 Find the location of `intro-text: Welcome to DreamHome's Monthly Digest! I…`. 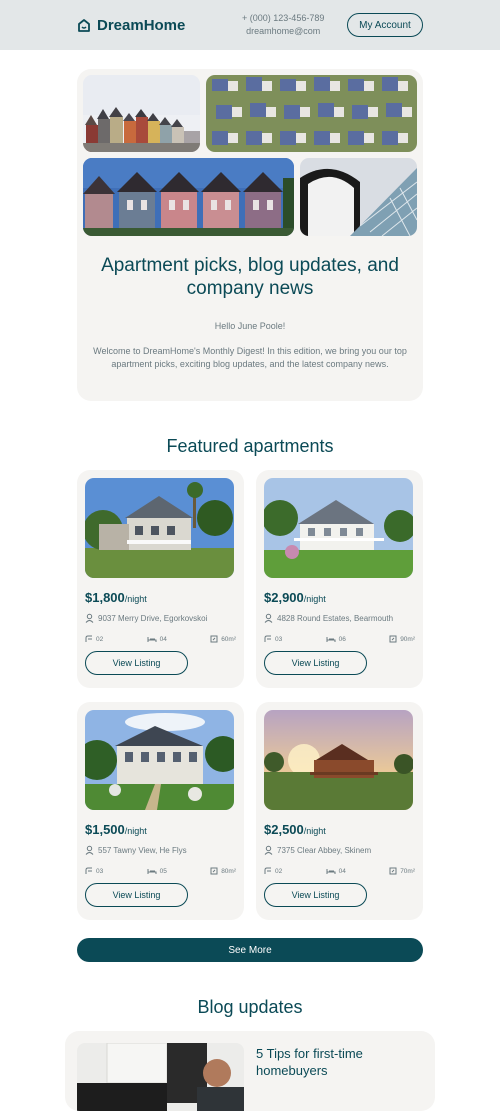

intro-text: Welcome to DreamHome's Monthly Digest! I… is located at coordinates (250, 357).